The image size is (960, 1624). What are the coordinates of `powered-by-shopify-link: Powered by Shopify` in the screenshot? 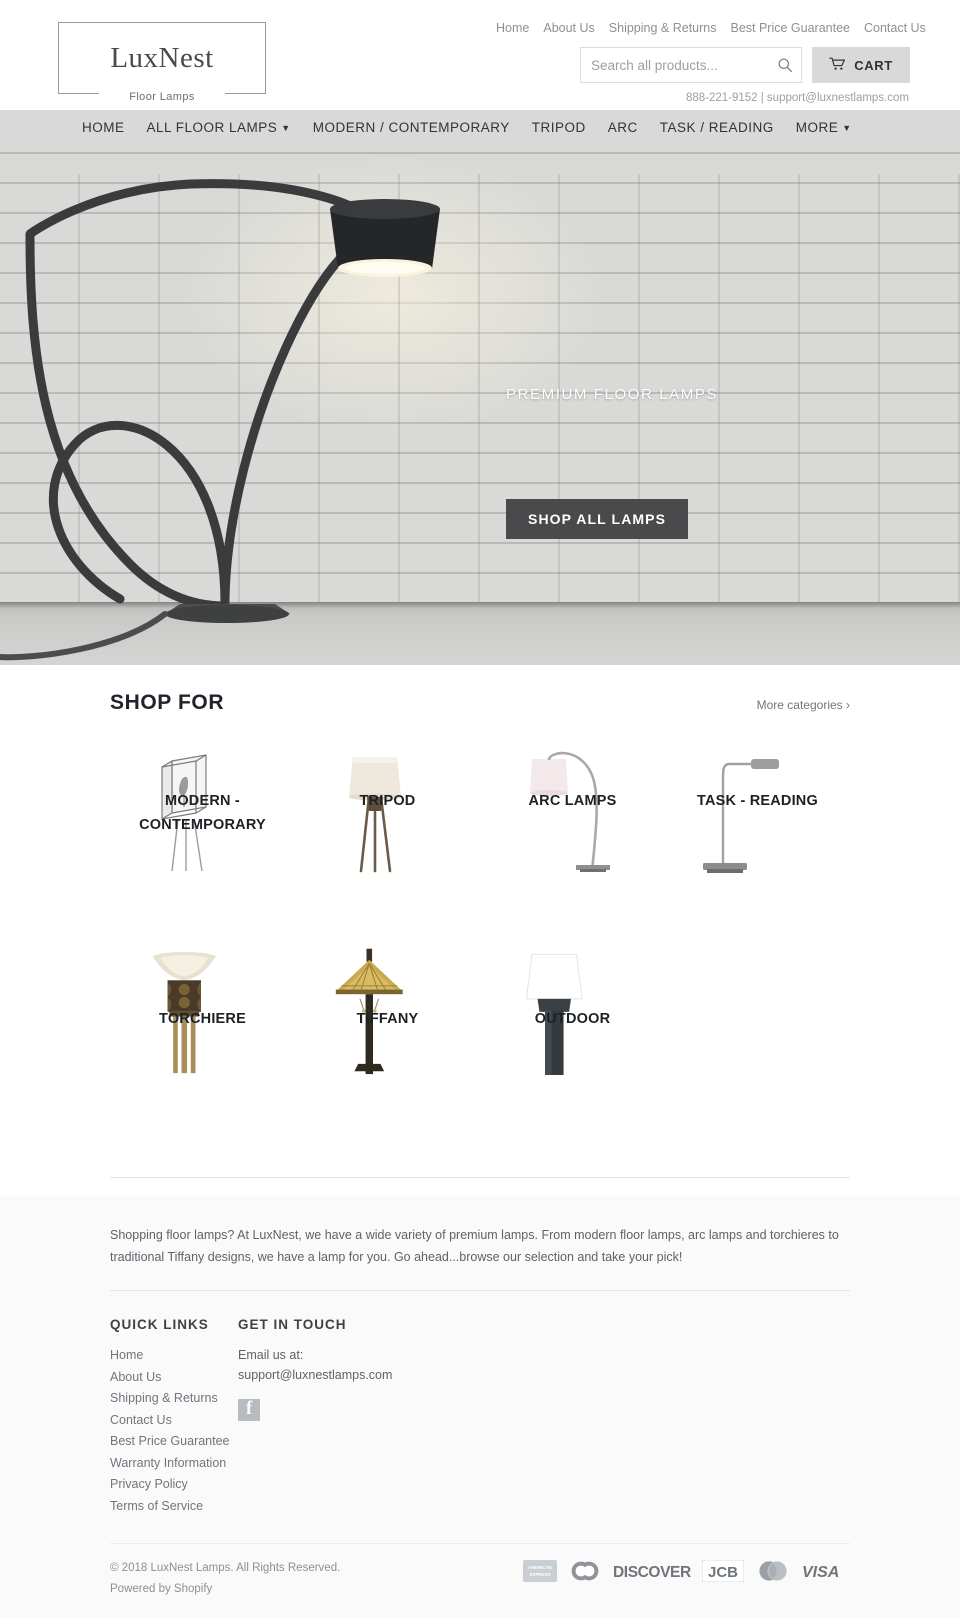 It's located at (161, 1589).